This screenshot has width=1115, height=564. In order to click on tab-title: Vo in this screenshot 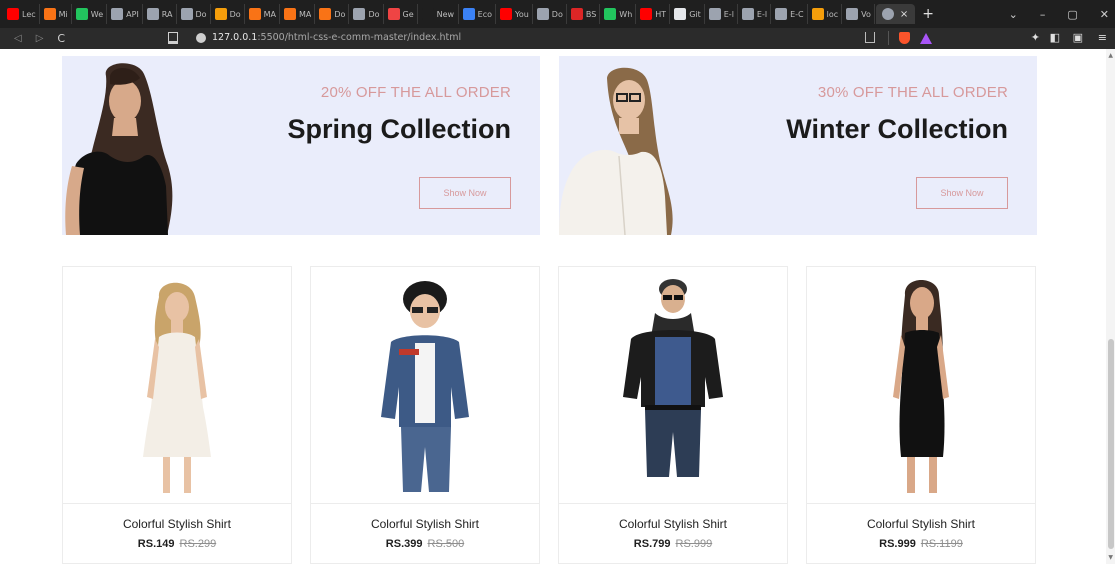, I will do `click(866, 14)`.